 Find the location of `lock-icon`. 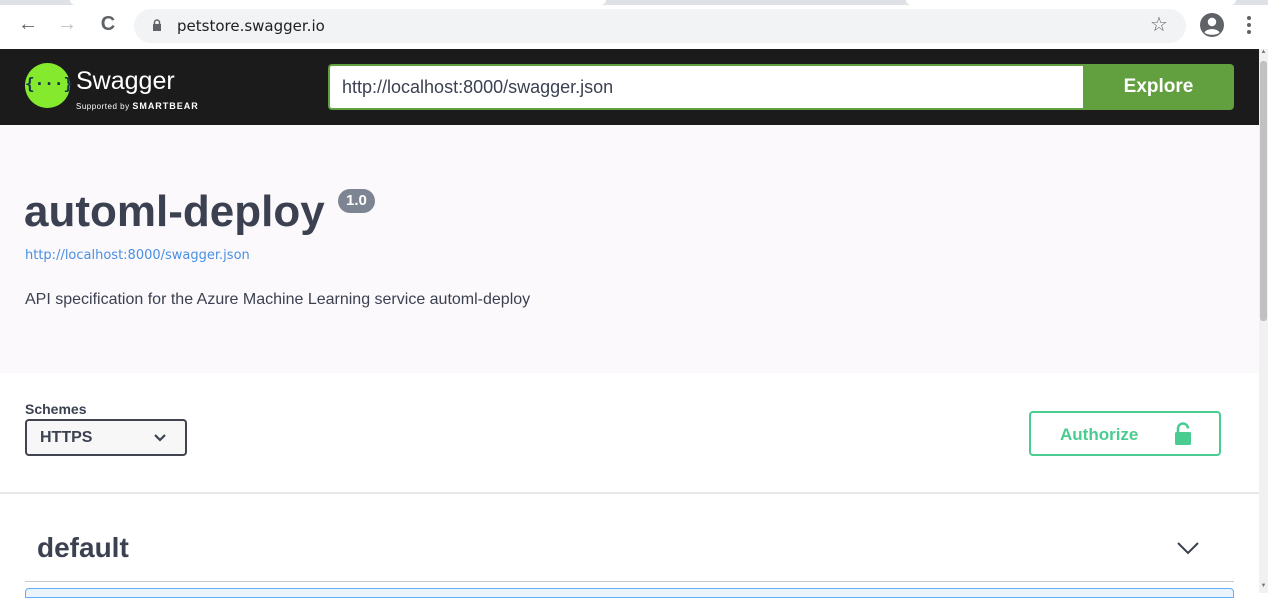

lock-icon is located at coordinates (157, 25).